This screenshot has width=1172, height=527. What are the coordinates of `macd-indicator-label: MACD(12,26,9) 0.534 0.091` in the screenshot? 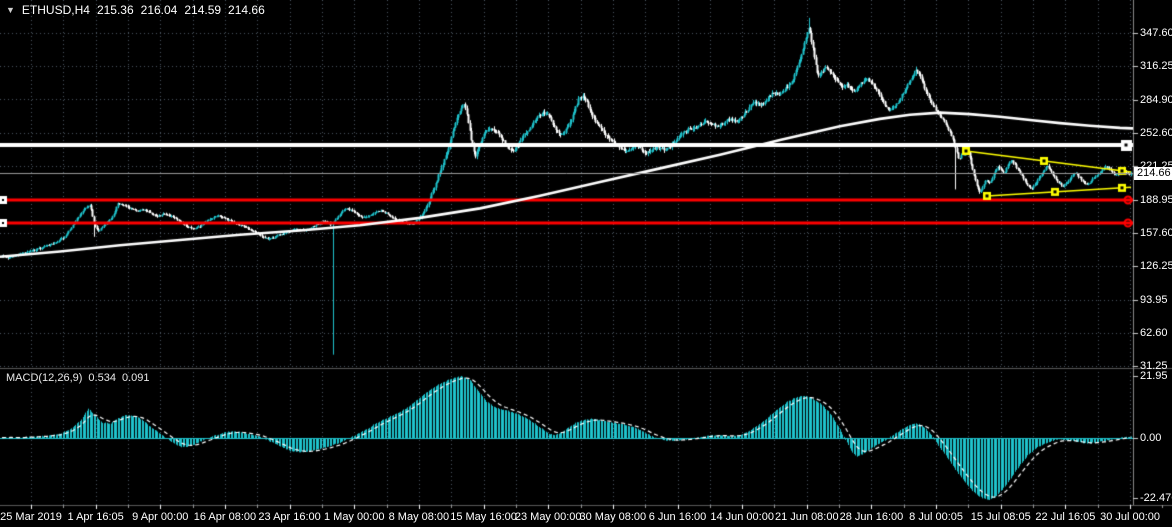 It's located at (77, 378).